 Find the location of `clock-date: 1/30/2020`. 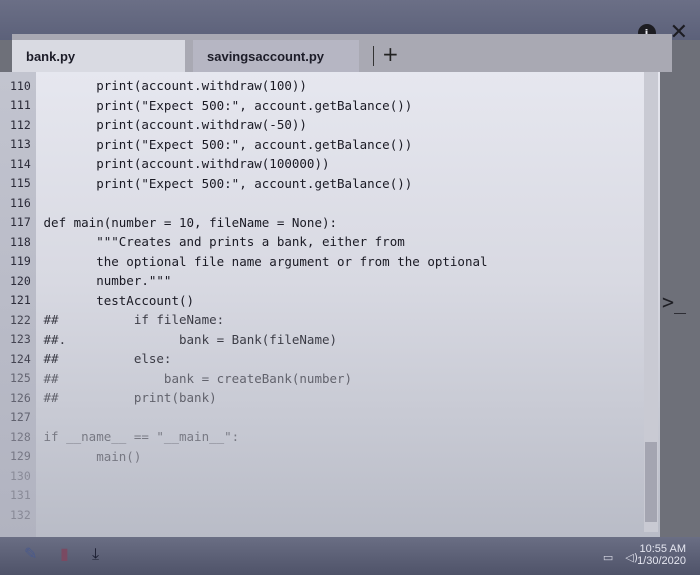

clock-date: 1/30/2020 is located at coordinates (661, 561).